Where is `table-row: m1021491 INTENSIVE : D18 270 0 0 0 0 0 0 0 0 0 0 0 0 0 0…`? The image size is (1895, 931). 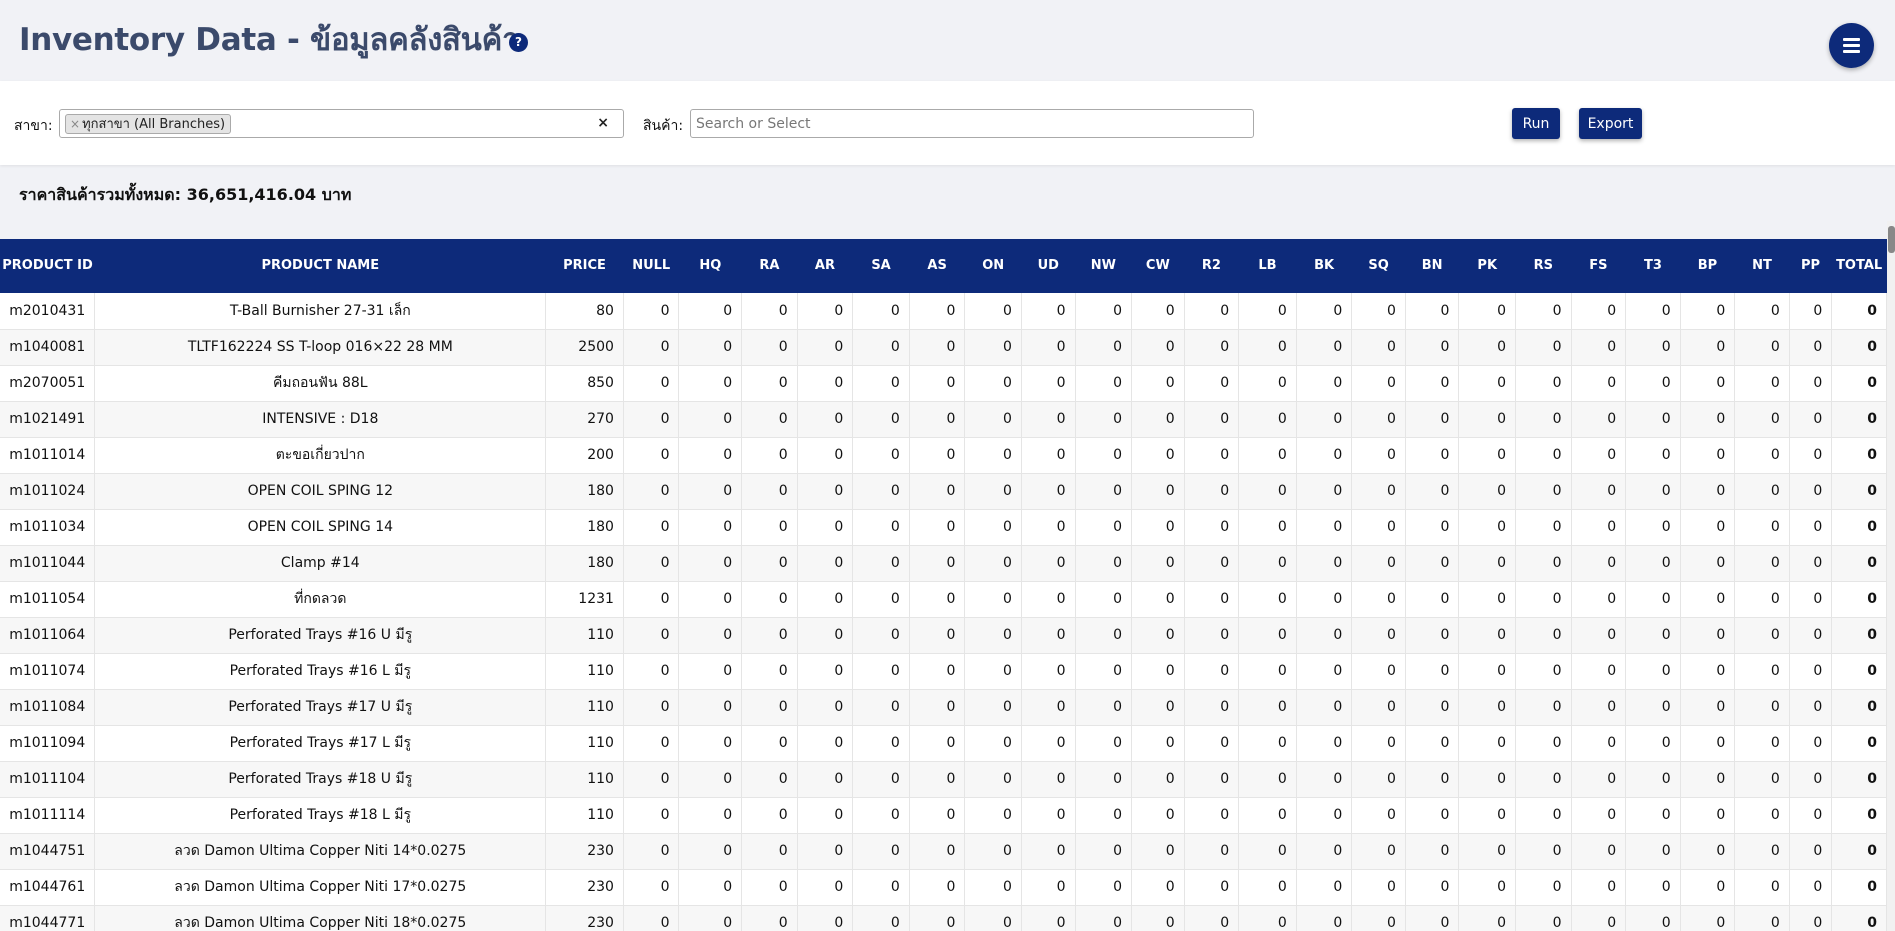 table-row: m1021491 INTENSIVE : D18 270 0 0 0 0 0 0 0 0 0 0 0 0 0 0… is located at coordinates (943, 419).